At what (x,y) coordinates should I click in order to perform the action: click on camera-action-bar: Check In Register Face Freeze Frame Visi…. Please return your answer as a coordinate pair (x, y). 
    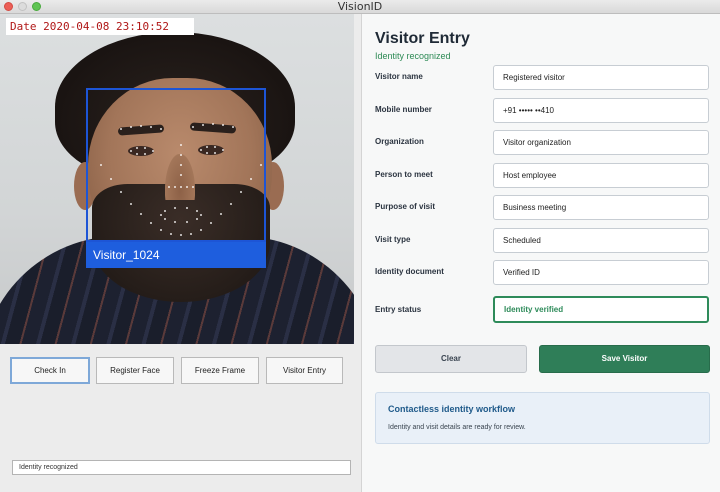
    Looking at the image, I should click on (177, 370).